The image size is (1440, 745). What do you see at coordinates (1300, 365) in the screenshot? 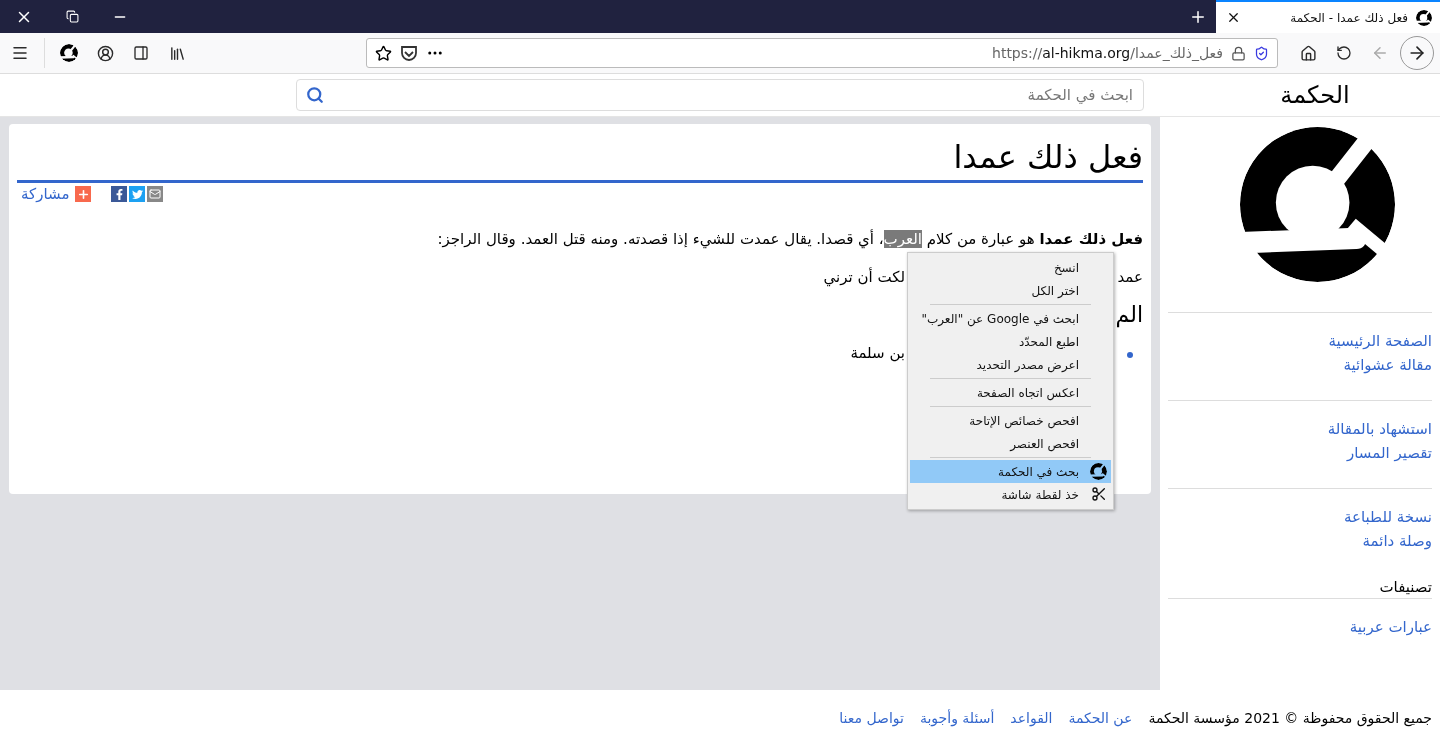
I see `sidebar-link: مقالة عشوائية` at bounding box center [1300, 365].